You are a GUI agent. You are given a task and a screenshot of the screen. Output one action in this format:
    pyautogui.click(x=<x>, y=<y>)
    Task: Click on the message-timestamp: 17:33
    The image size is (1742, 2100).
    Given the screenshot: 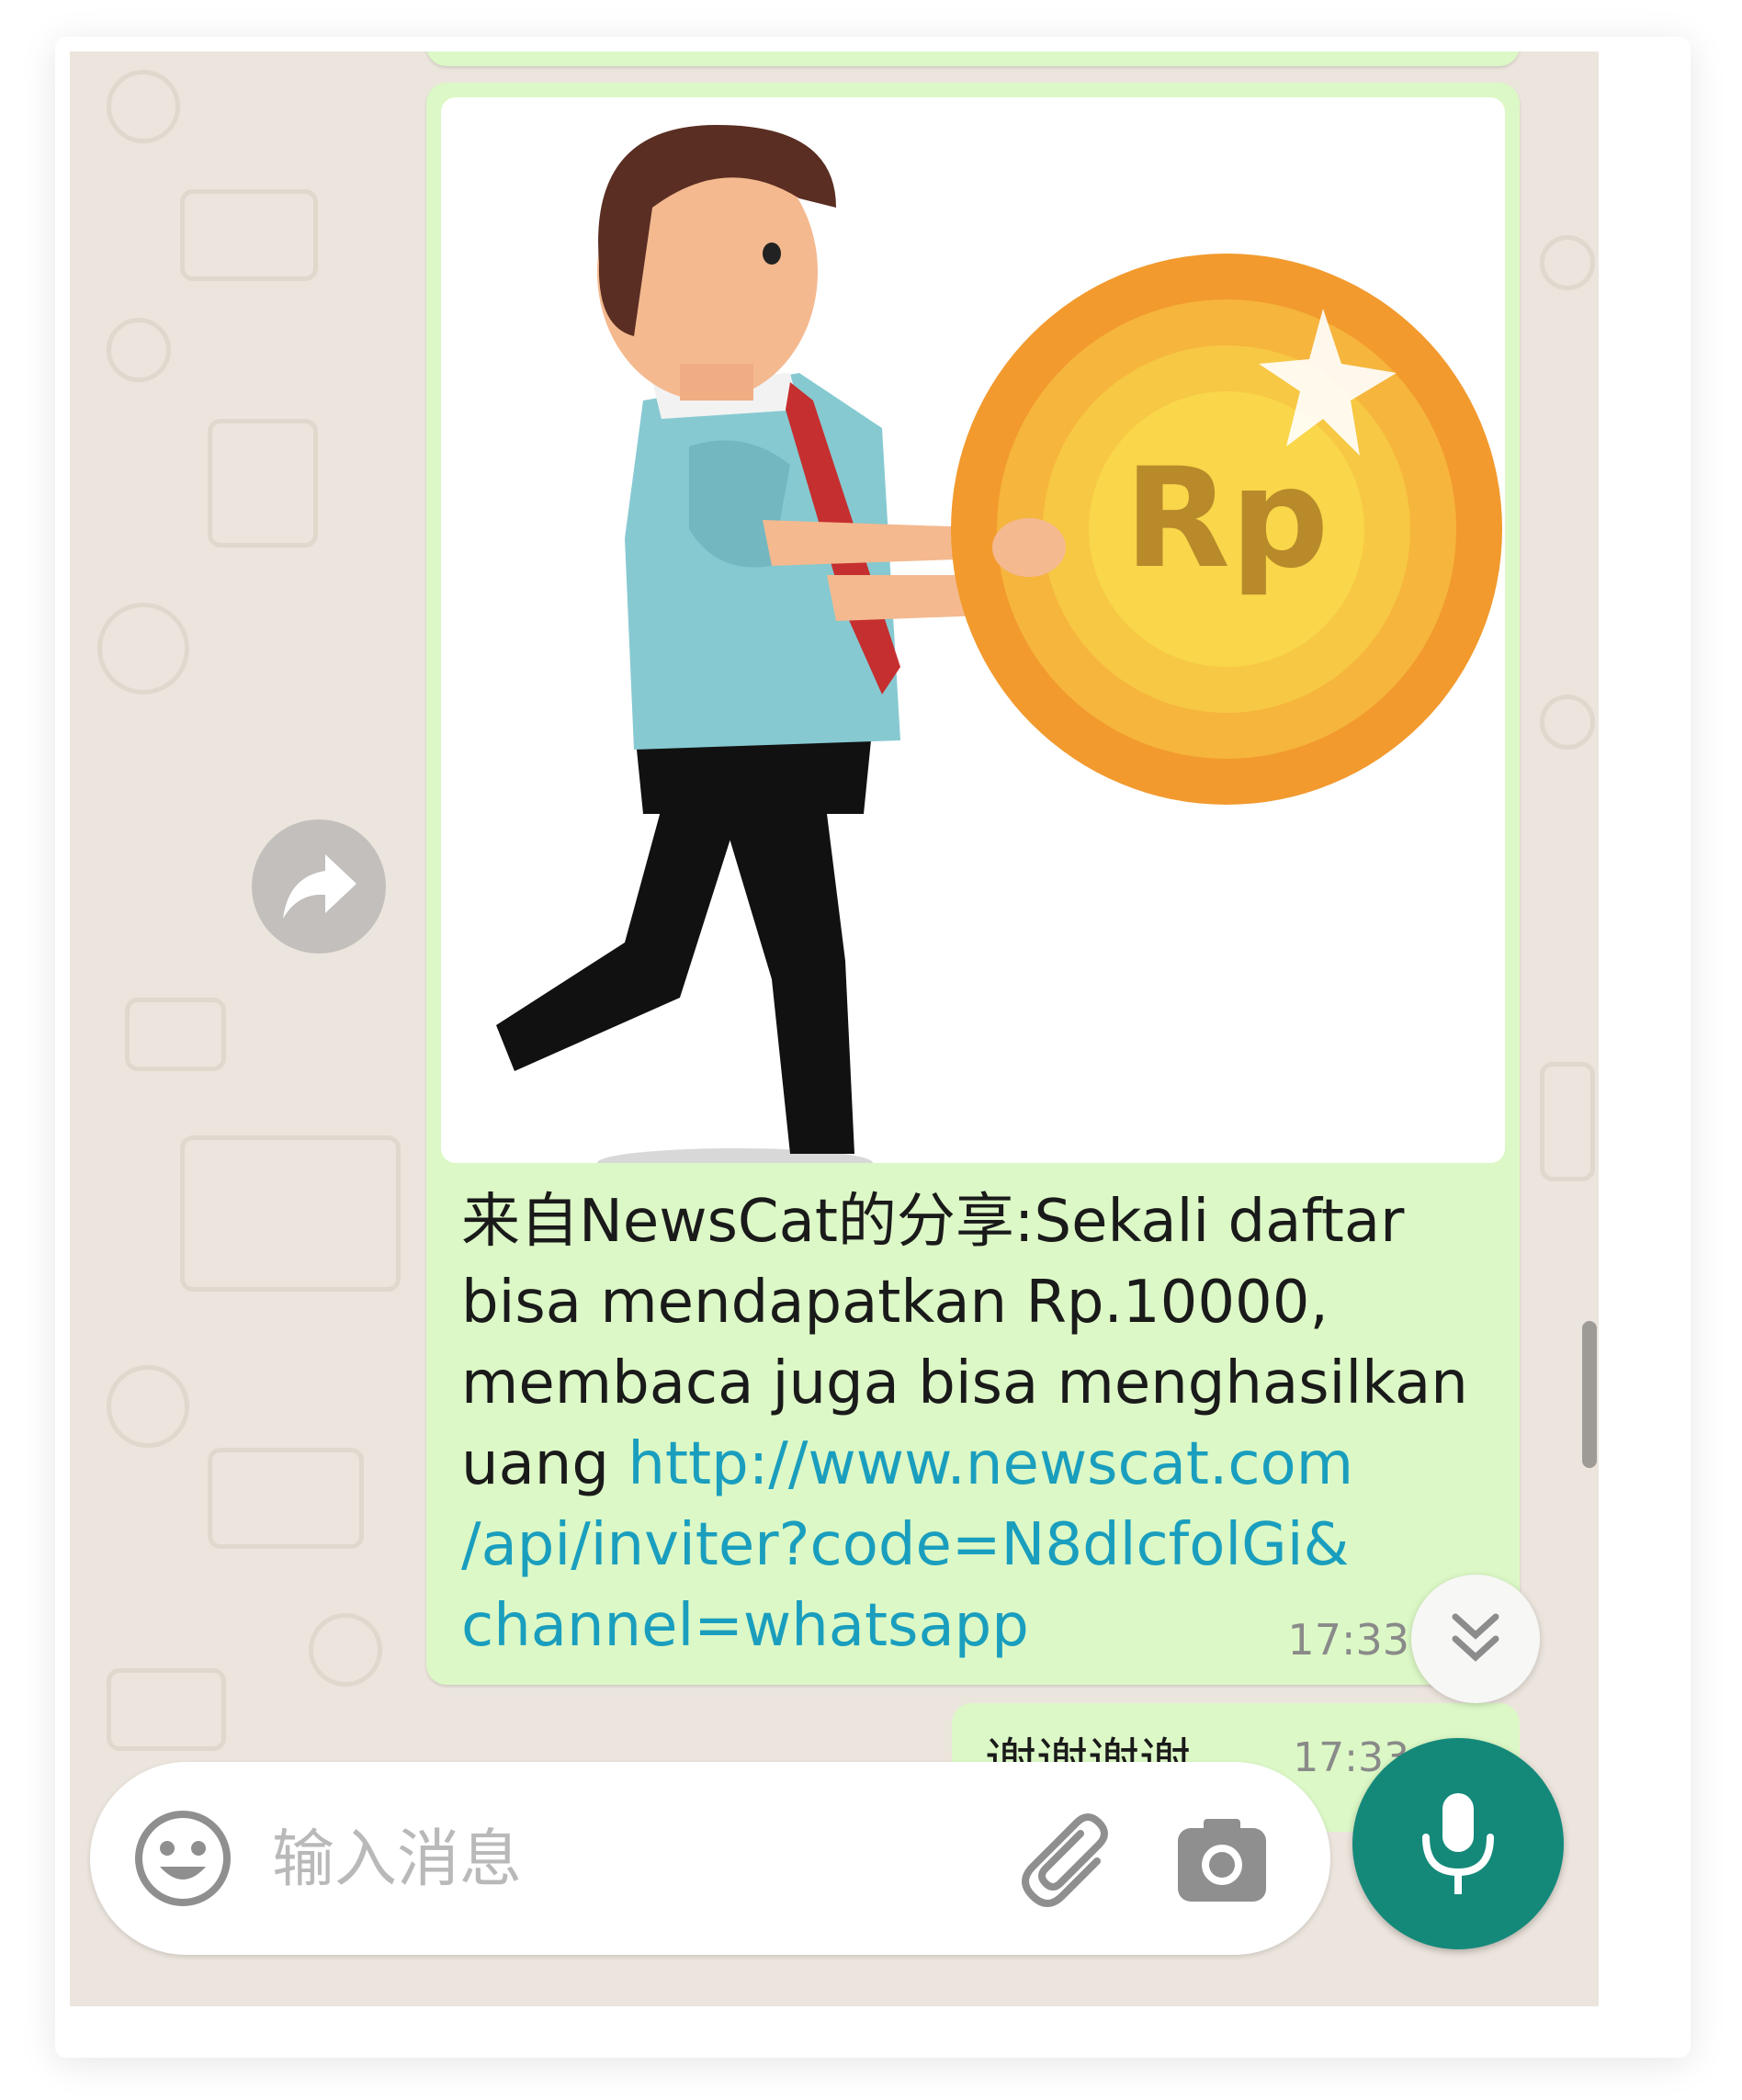 What is the action you would take?
    pyautogui.click(x=1348, y=1640)
    